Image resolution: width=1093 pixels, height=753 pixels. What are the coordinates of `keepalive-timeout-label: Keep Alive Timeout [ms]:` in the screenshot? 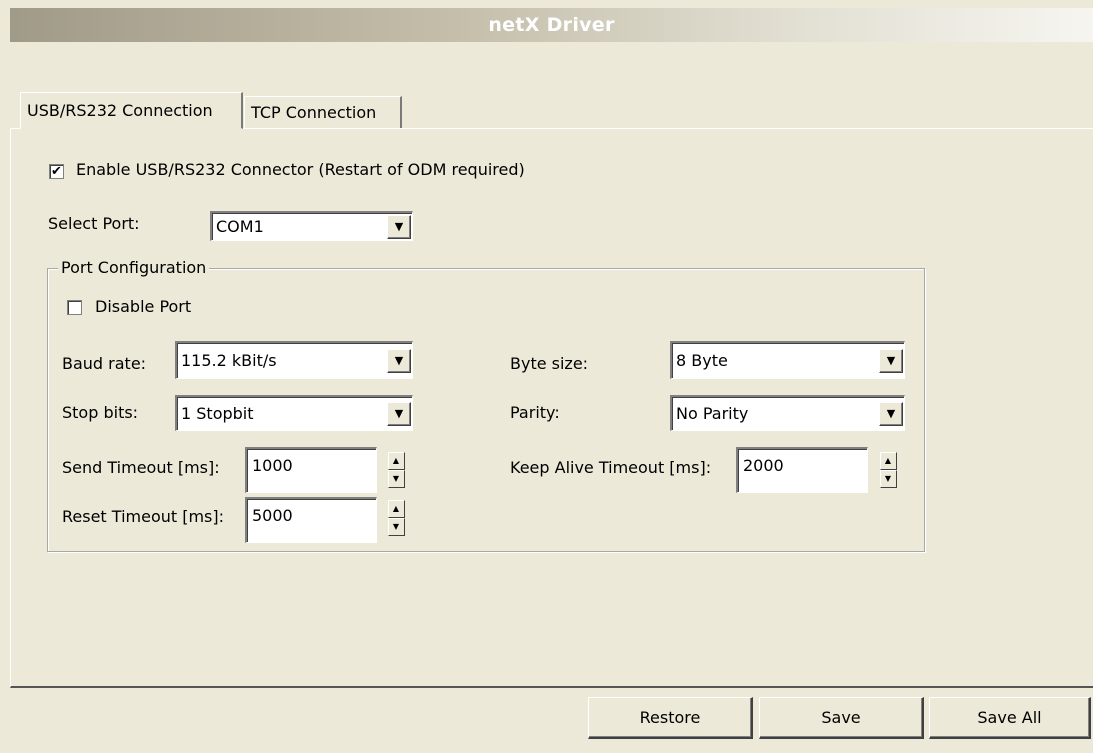 It's located at (611, 467).